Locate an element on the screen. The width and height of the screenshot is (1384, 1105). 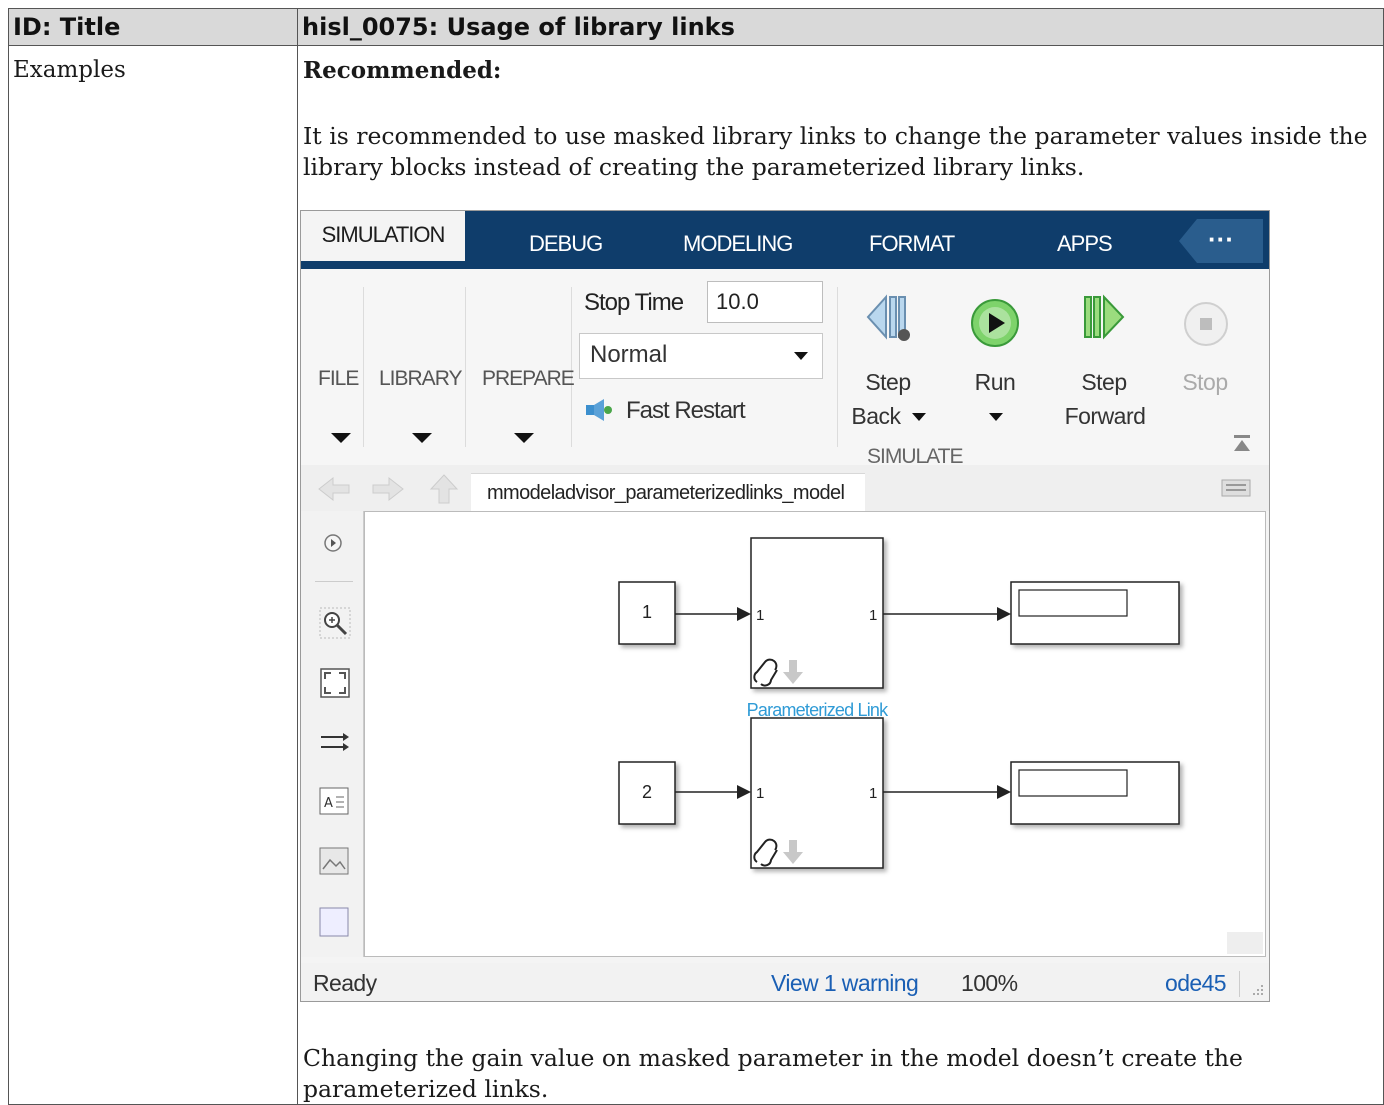
run-button: Run is located at coordinates (995, 382).